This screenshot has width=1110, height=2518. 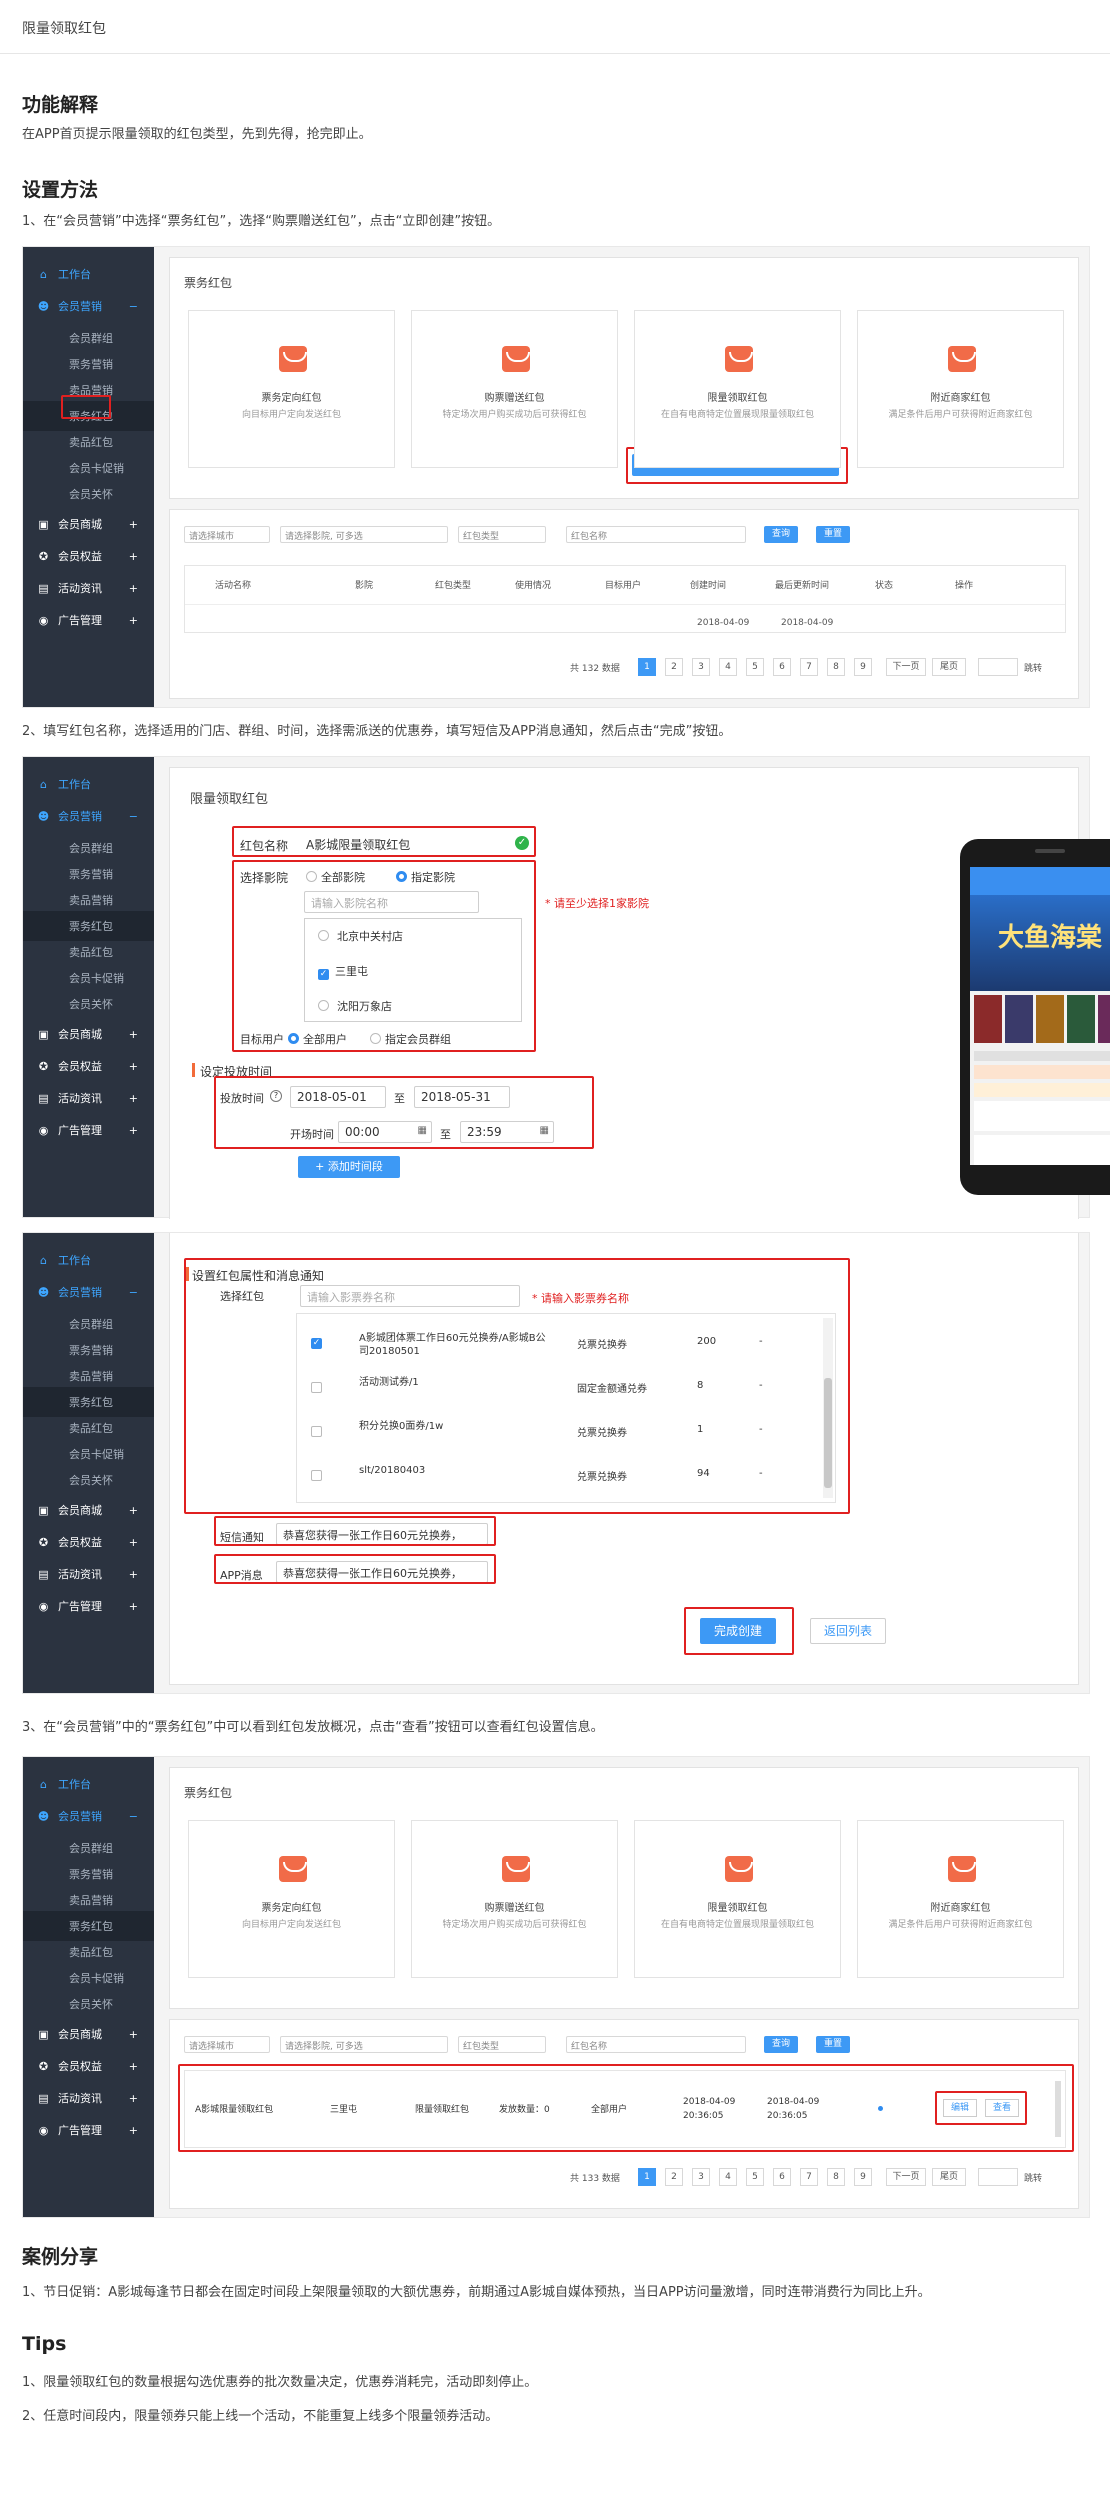 I want to click on heading-setup: 设置方法, so click(x=60, y=190).